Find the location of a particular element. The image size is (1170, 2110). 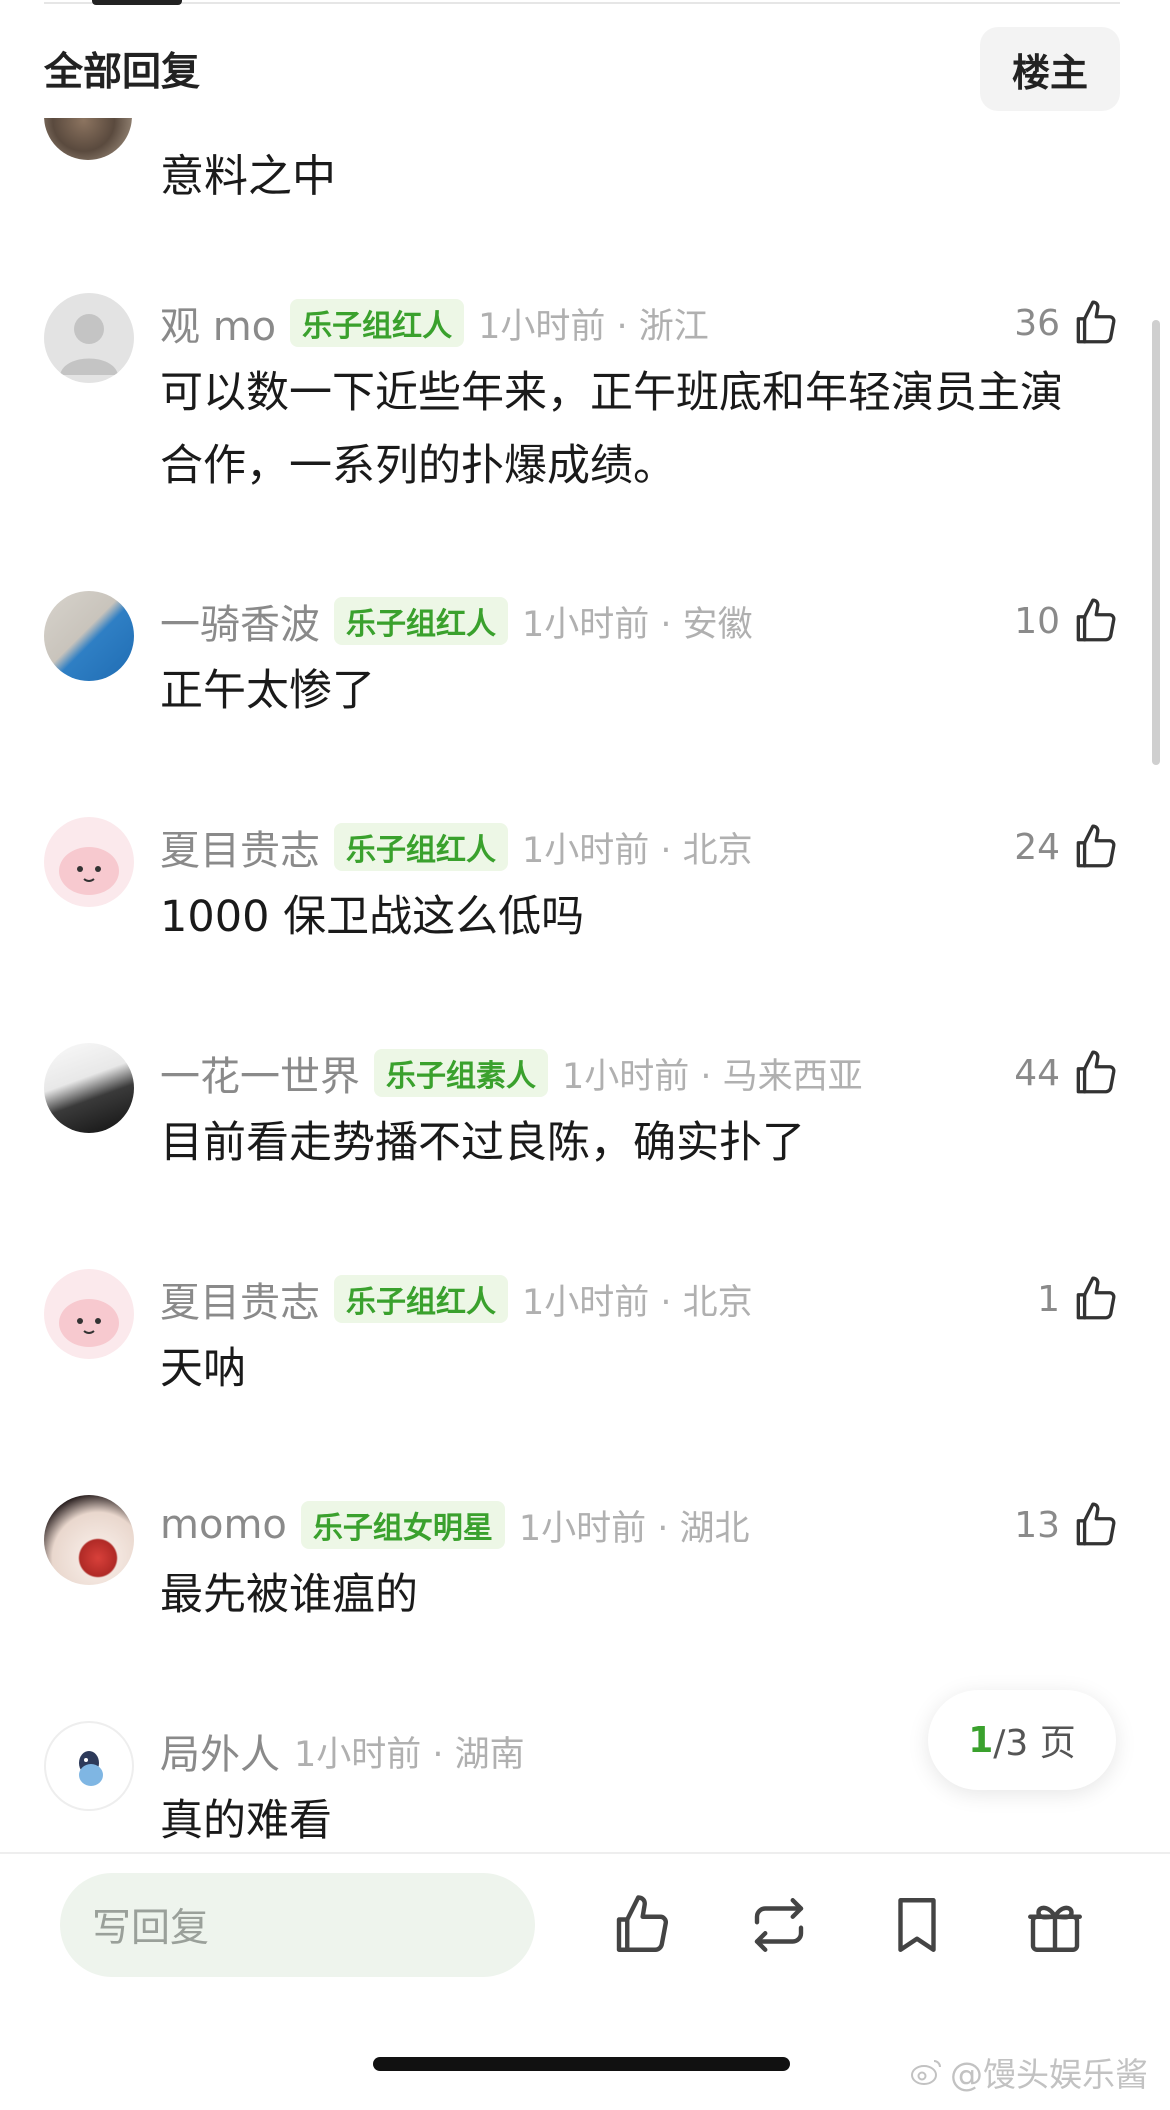

watermark-text: @馒头娱乐酱 is located at coordinates (1049, 2074).